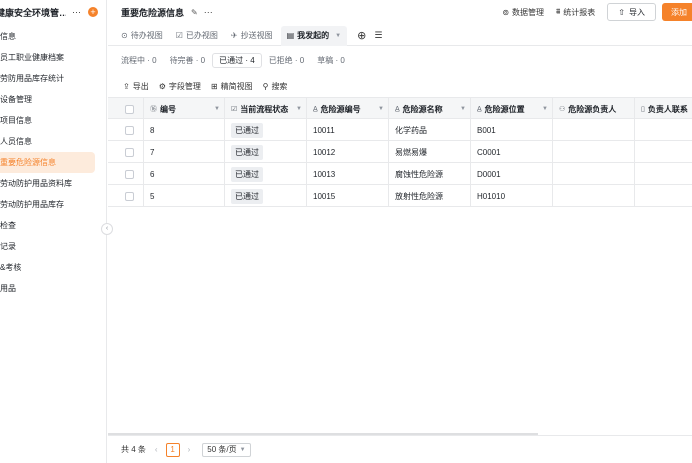 This screenshot has width=692, height=463. What do you see at coordinates (184, 130) in the screenshot?
I see `cell-no: 8` at bounding box center [184, 130].